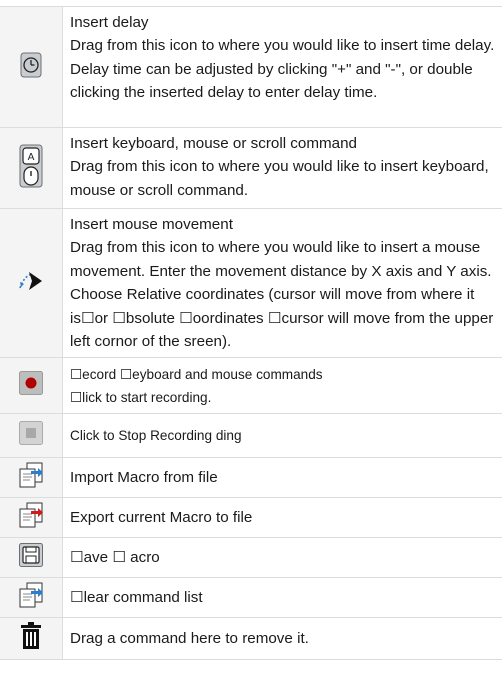  I want to click on row-title: Import Macro from file, so click(144, 478).